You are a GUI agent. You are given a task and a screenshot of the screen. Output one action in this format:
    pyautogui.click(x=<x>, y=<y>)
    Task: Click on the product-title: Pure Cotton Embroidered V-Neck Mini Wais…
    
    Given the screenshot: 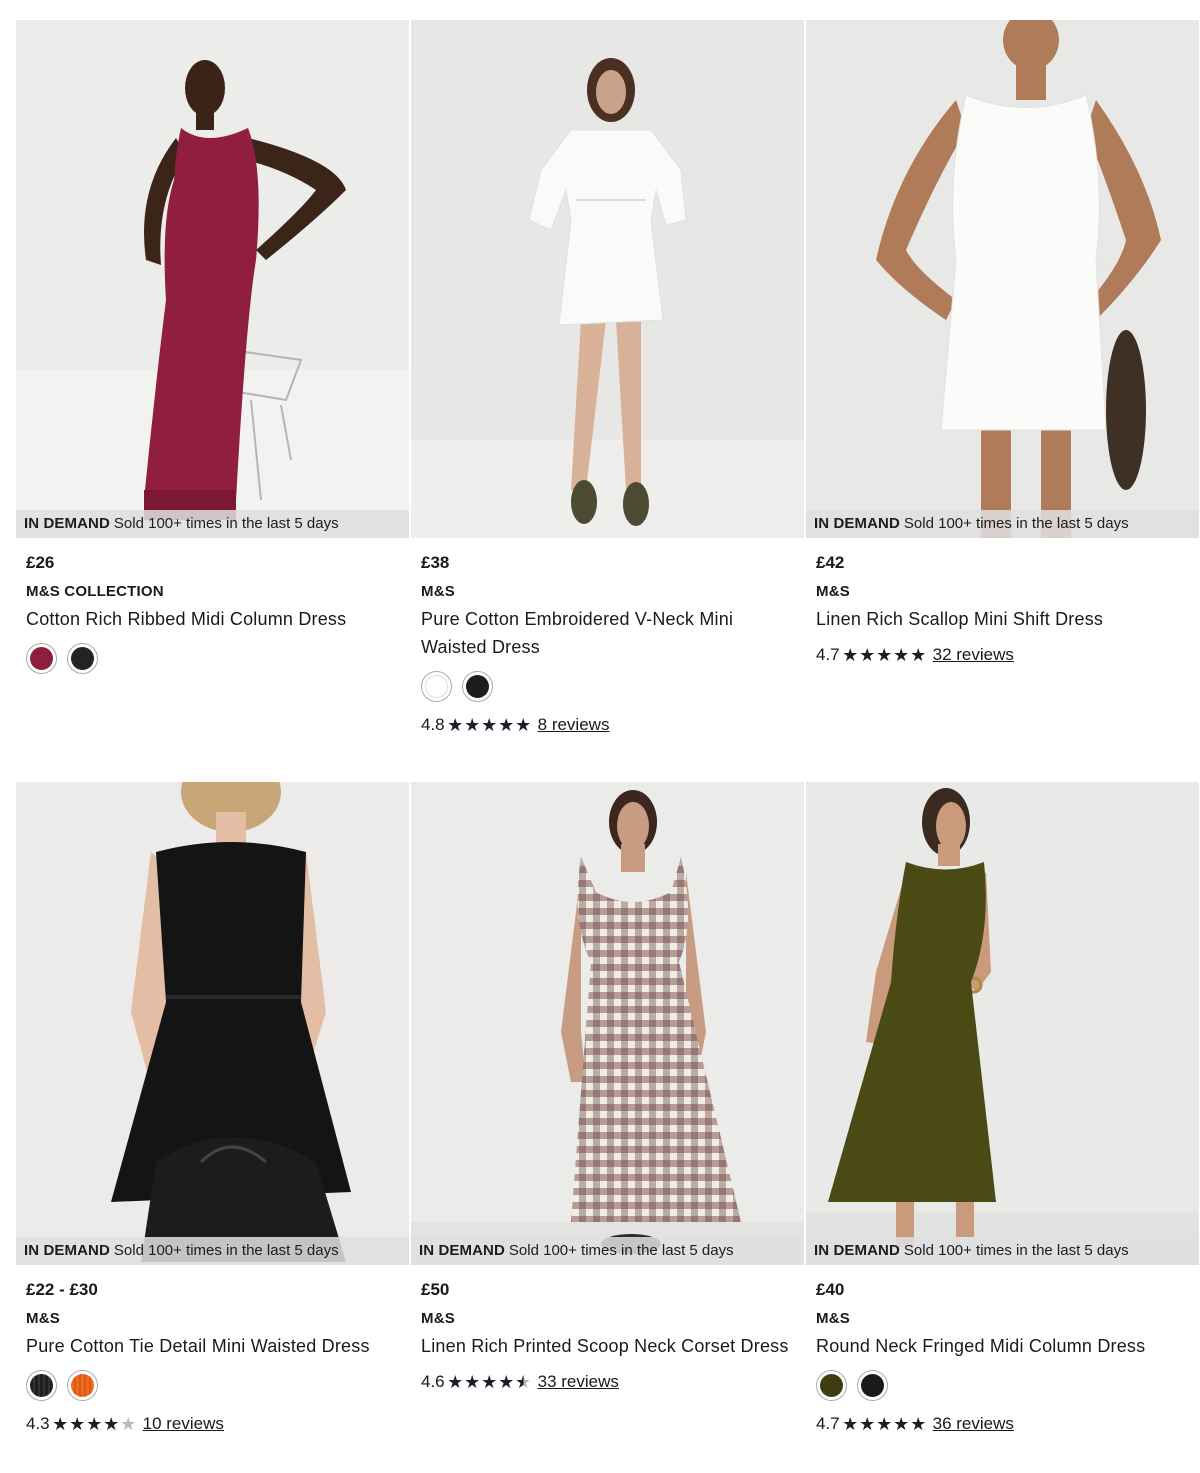 What is the action you would take?
    pyautogui.click(x=607, y=633)
    